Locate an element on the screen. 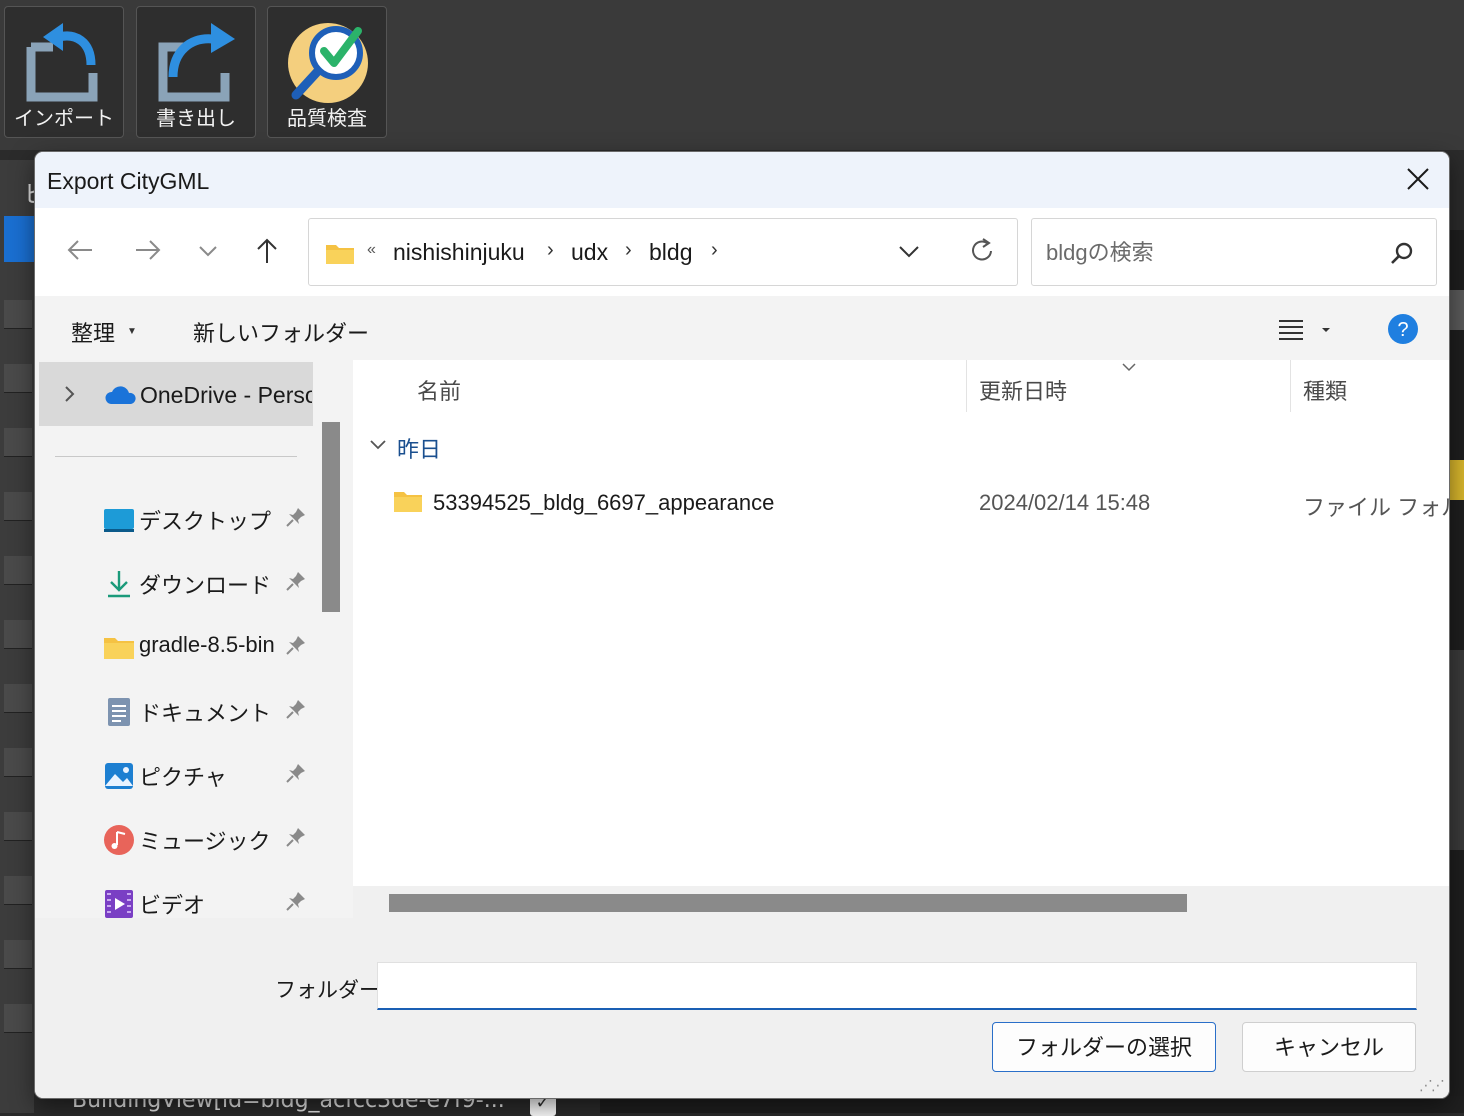 The image size is (1464, 1116). column-header-name: 名前 is located at coordinates (439, 390).